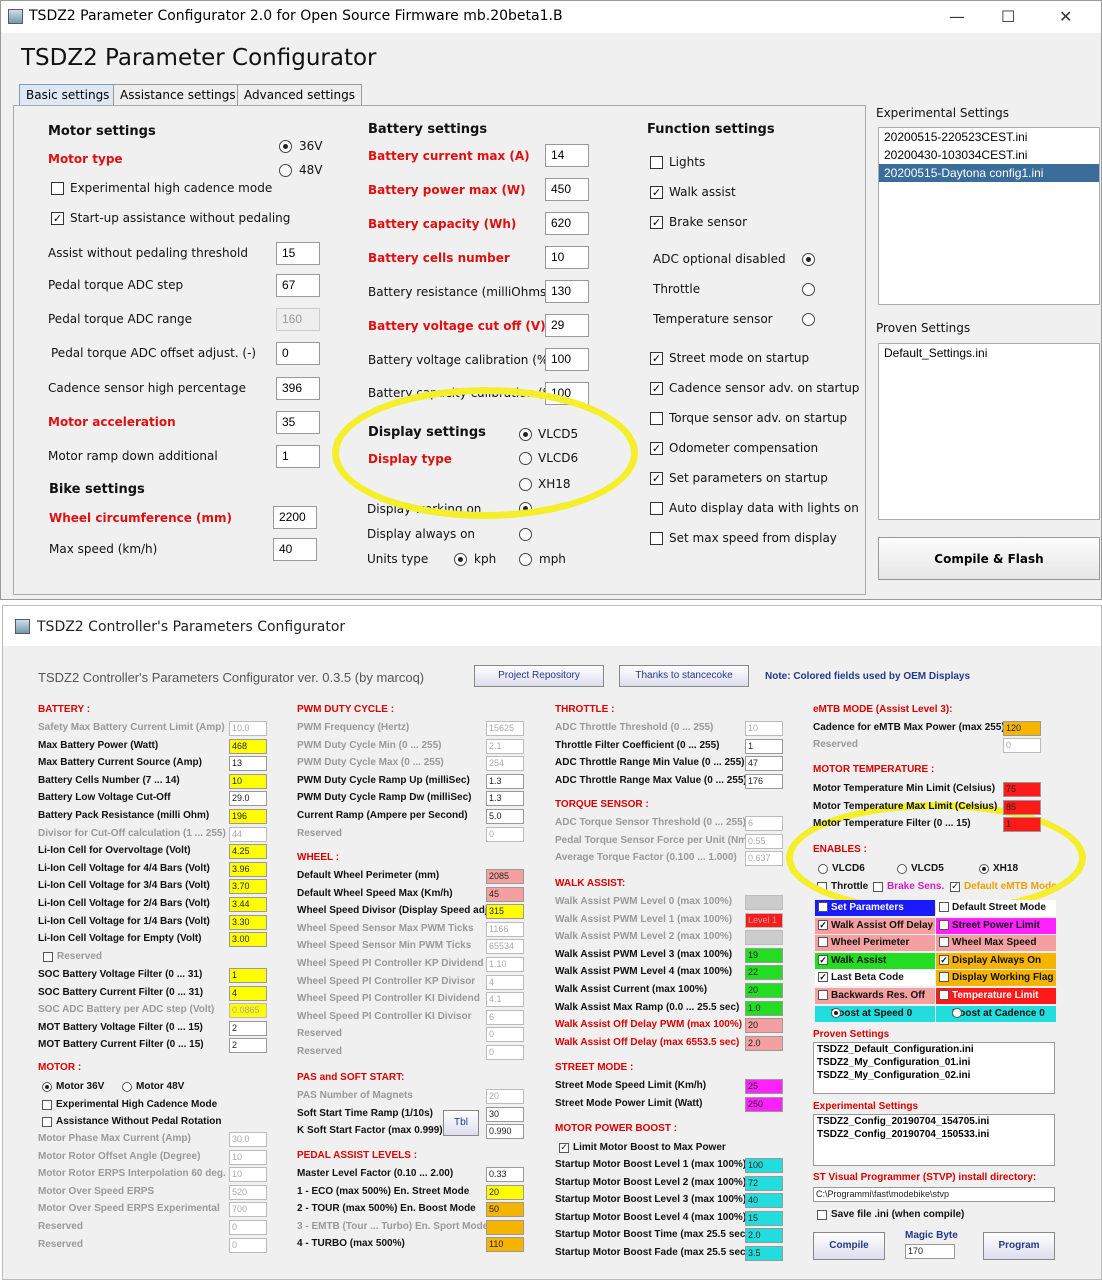 Image resolution: width=1102 pixels, height=1280 pixels. What do you see at coordinates (934, 1134) in the screenshot?
I see `list-item: TSDZ2_Config_20190704_150533.ini` at bounding box center [934, 1134].